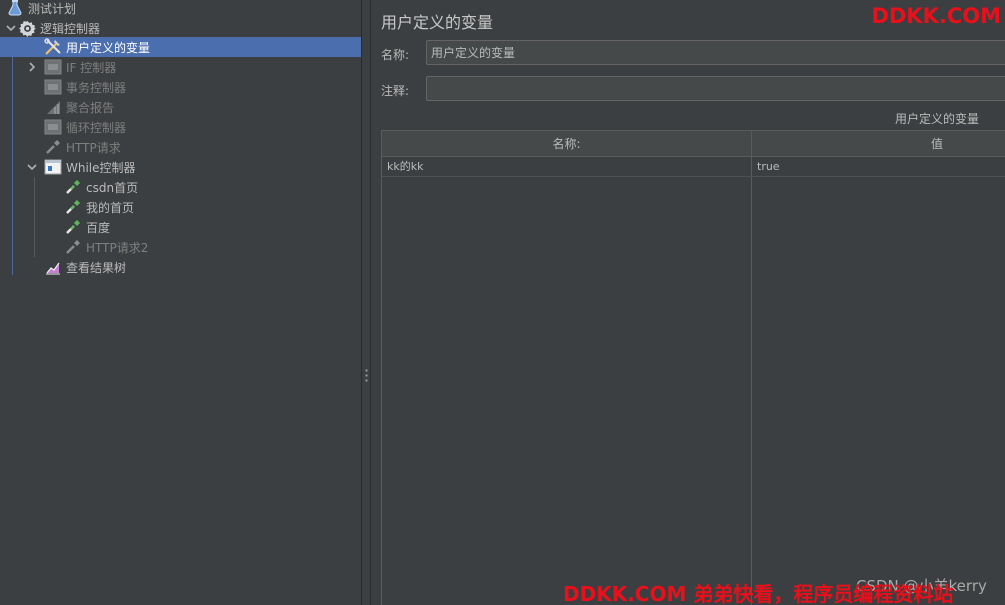 The image size is (1005, 605). I want to click on ddkk-watermark-bottom: DDKK.COM 弟弟快看，程序员编程资料站, so click(758, 593).